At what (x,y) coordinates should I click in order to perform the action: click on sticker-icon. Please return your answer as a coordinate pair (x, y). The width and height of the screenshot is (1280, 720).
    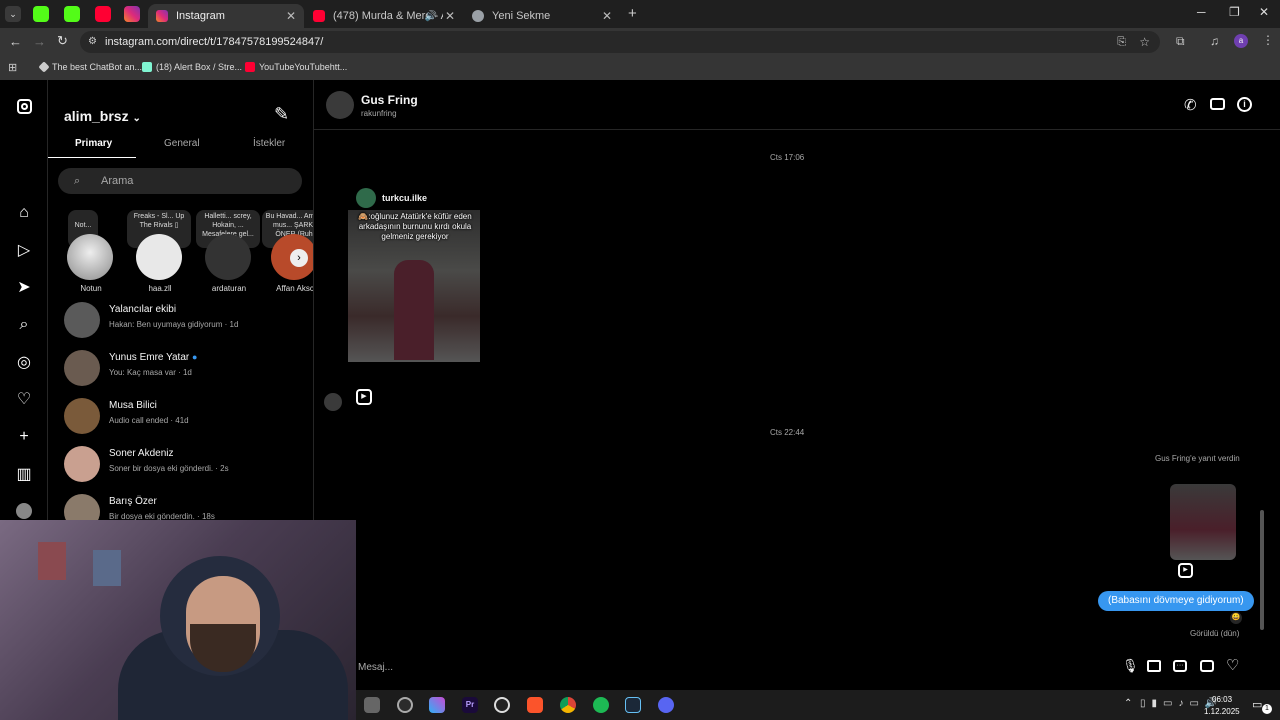
    Looking at the image, I should click on (1207, 666).